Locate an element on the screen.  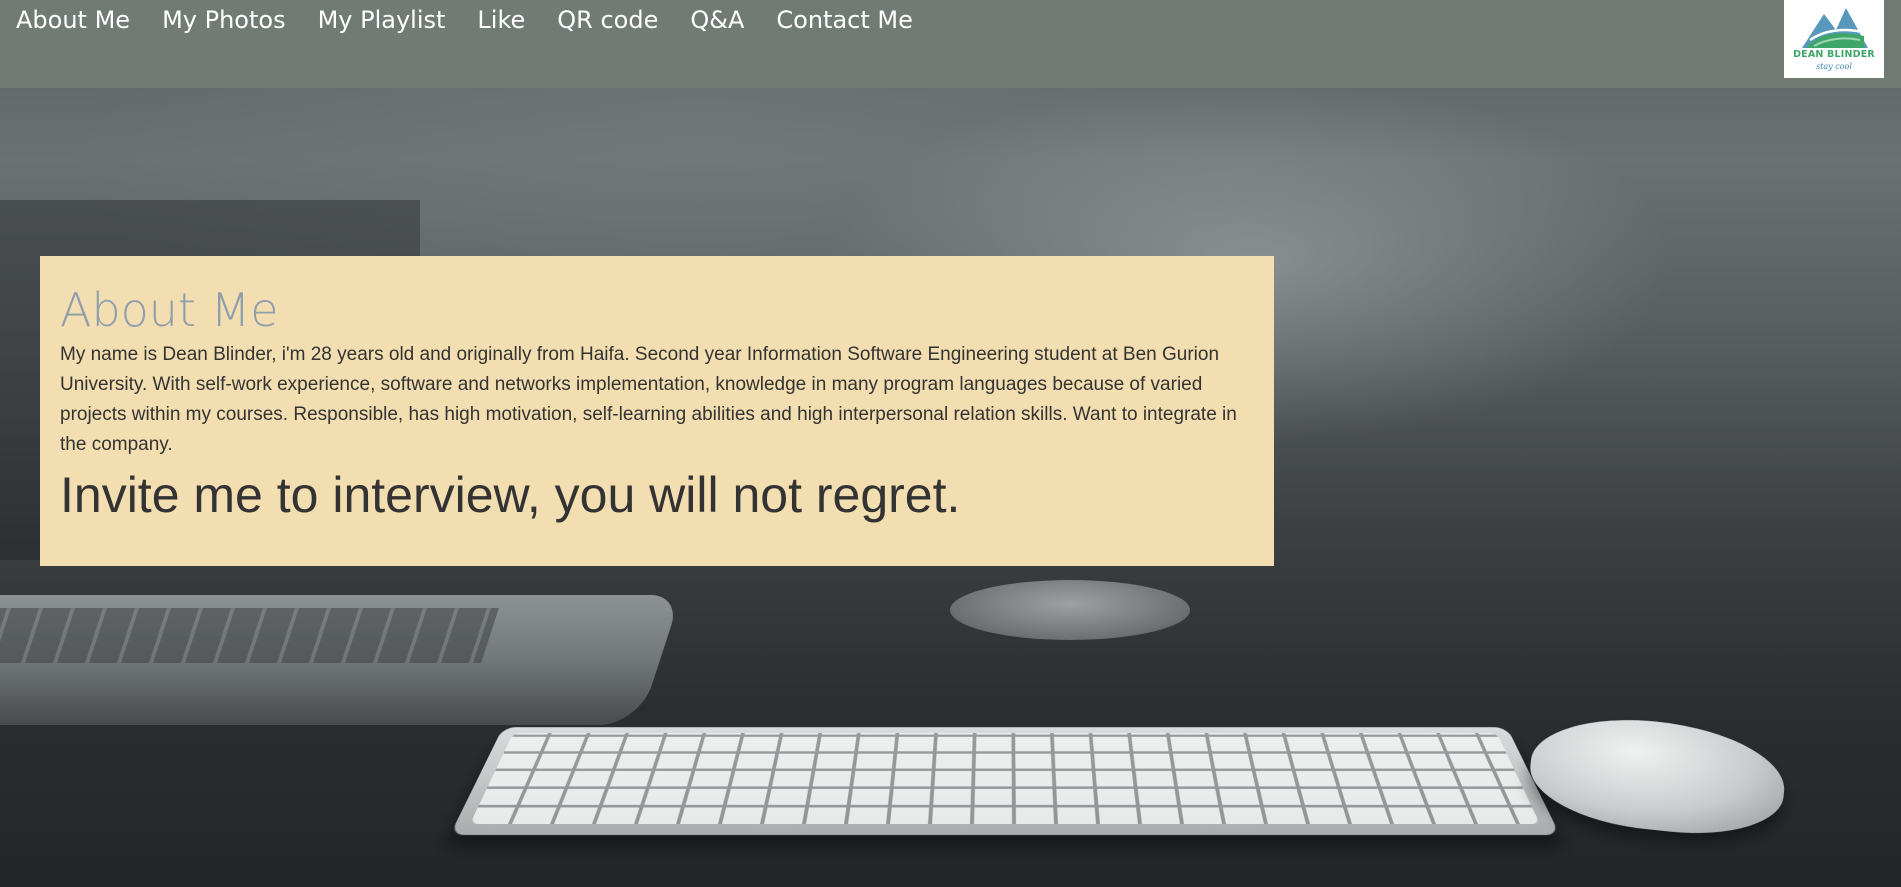
bowl-shape is located at coordinates (1070, 610).